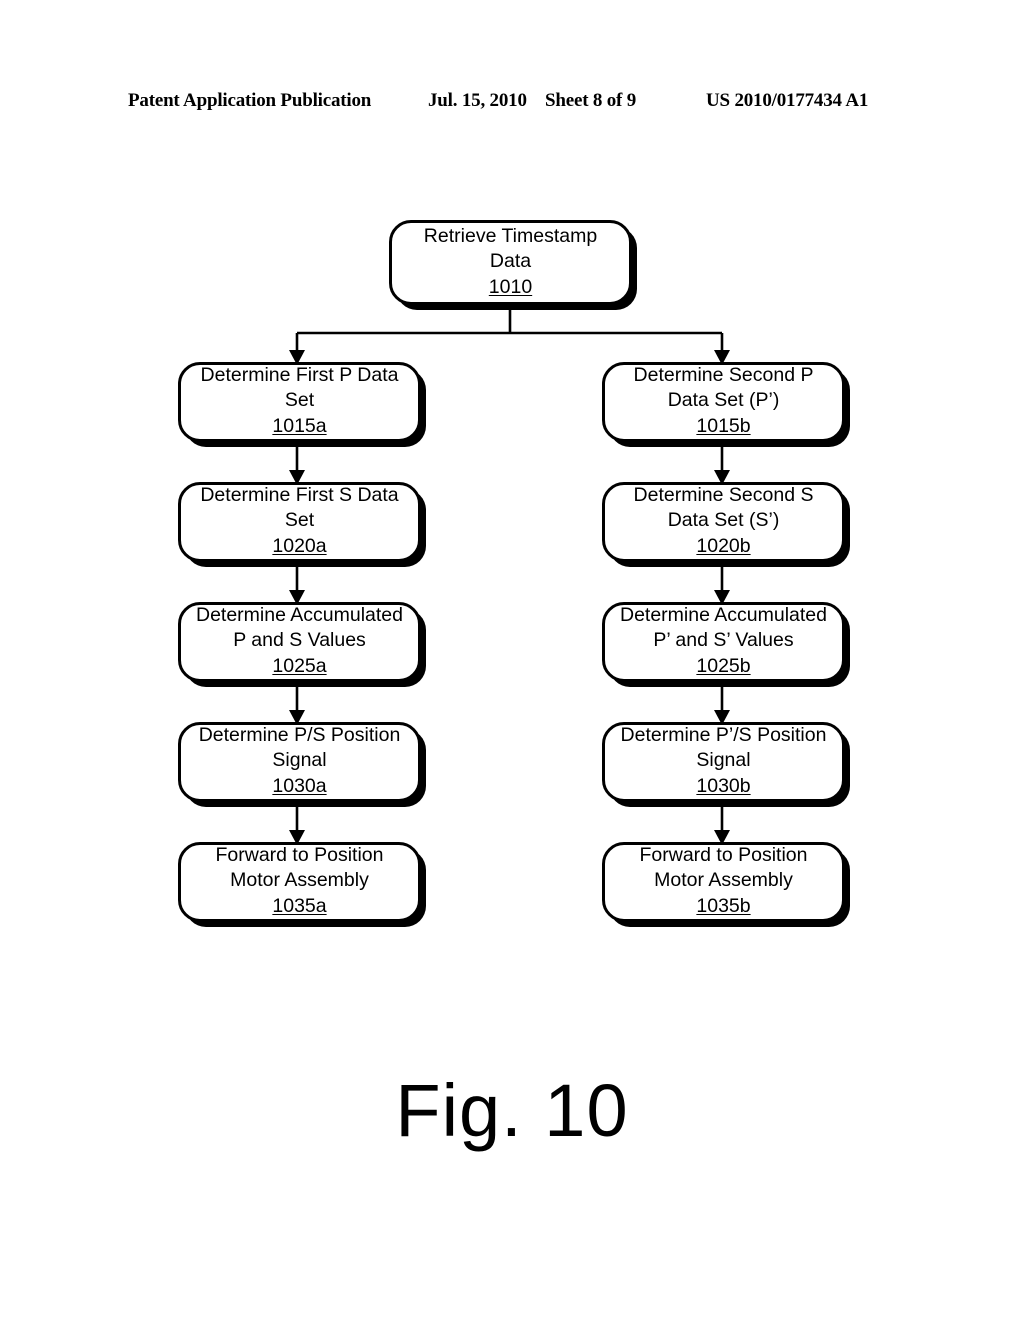 The height and width of the screenshot is (1320, 1024). I want to click on node-retrieve-timestamp-data: Retrieve Timestamp Data 1010, so click(510, 262).